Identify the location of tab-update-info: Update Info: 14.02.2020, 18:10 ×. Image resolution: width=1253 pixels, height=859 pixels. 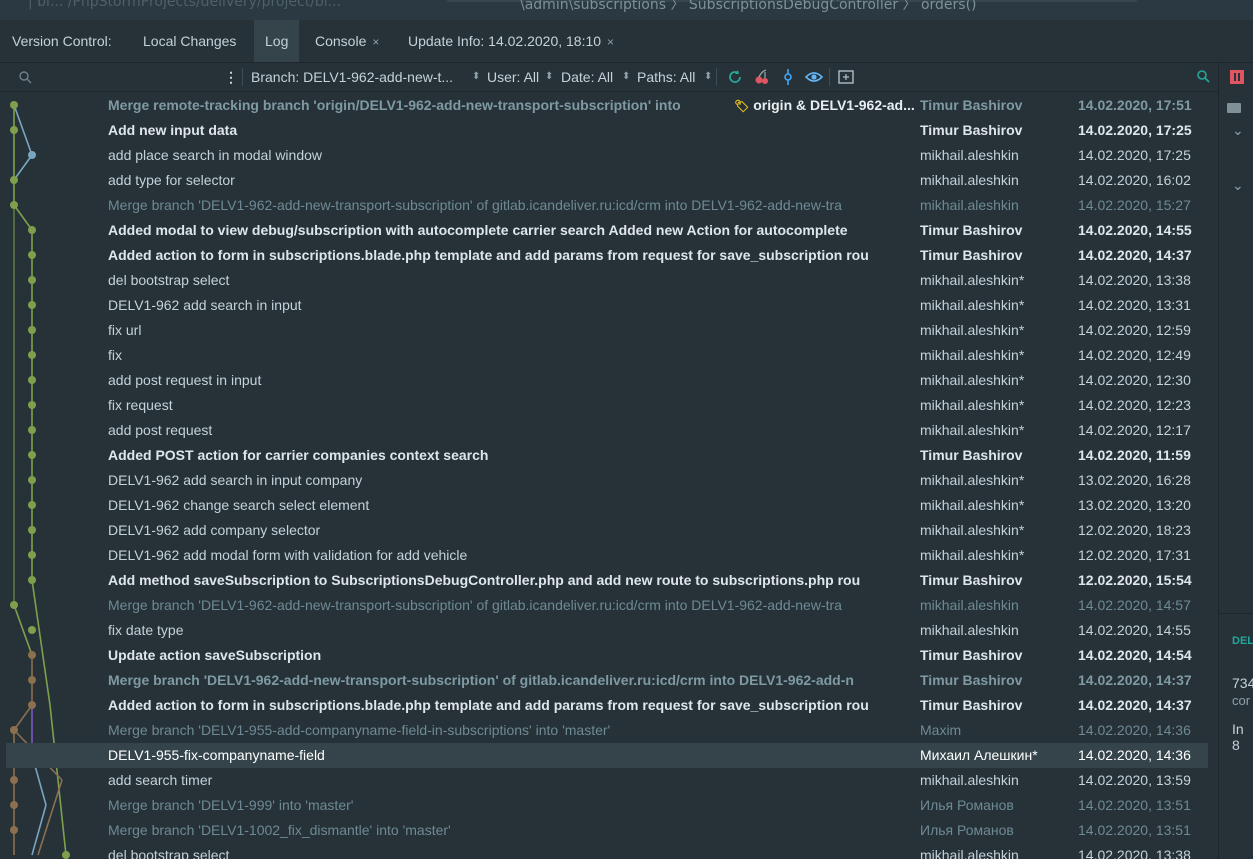
(511, 41).